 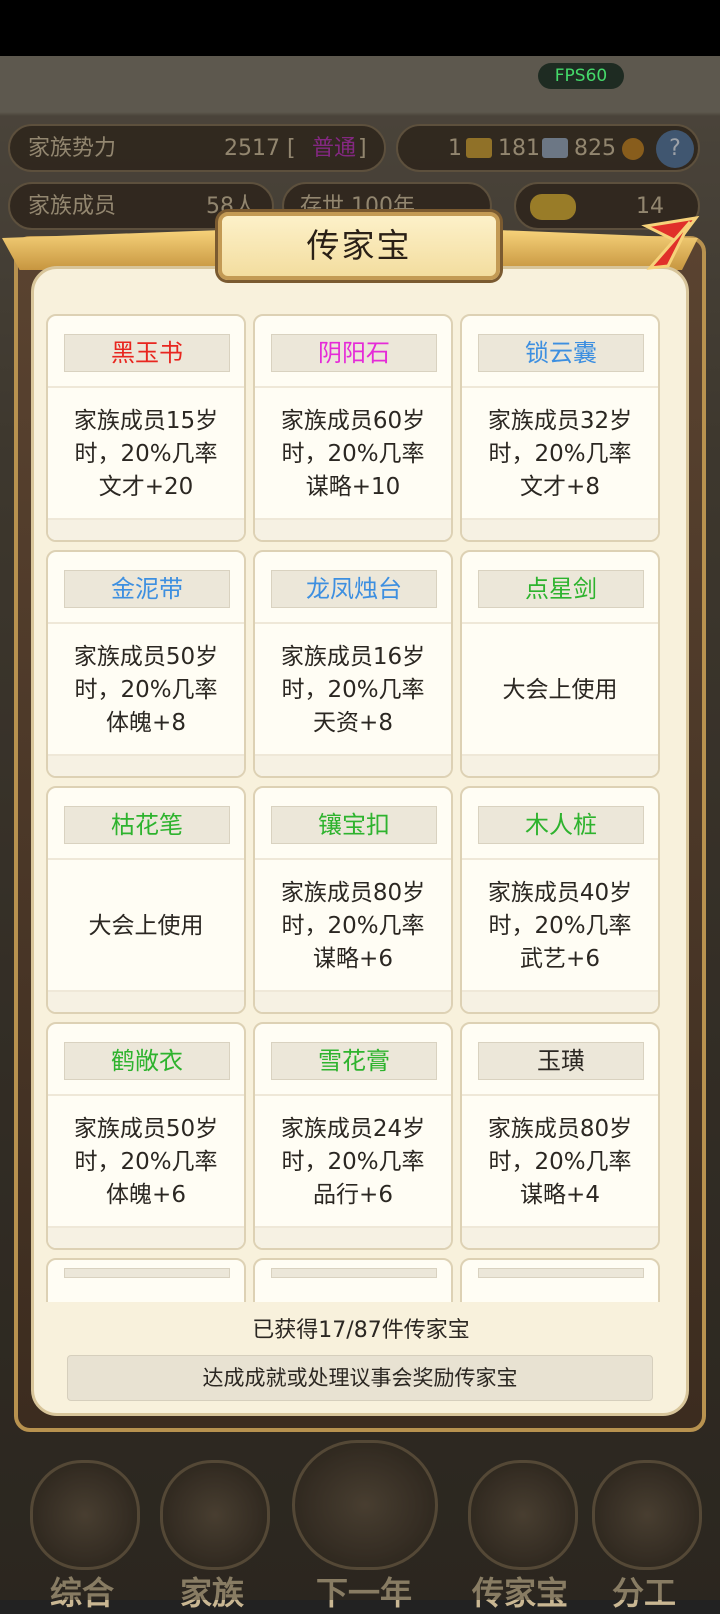 What do you see at coordinates (354, 1061) in the screenshot?
I see `heirloom-name: 雪花膏` at bounding box center [354, 1061].